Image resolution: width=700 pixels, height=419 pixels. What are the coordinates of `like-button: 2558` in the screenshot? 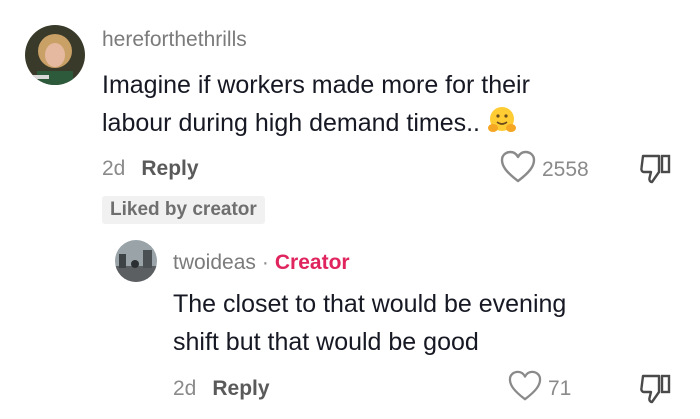 It's located at (544, 170).